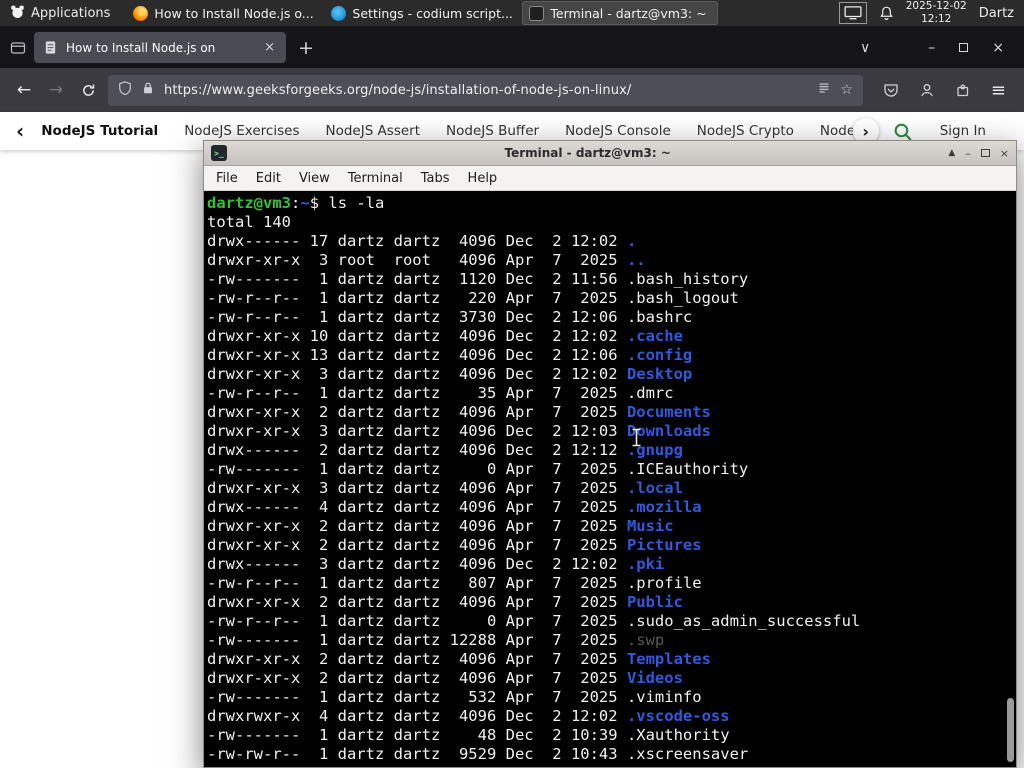  I want to click on terminal-text-segment: .ICEauthority, so click(687, 469).